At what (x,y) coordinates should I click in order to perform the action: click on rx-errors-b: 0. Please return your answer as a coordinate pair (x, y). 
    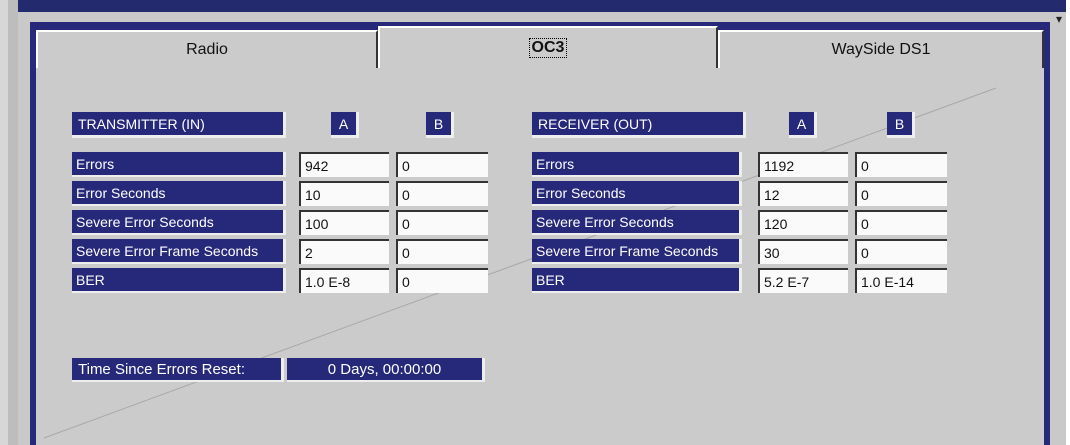
    Looking at the image, I should click on (901, 164).